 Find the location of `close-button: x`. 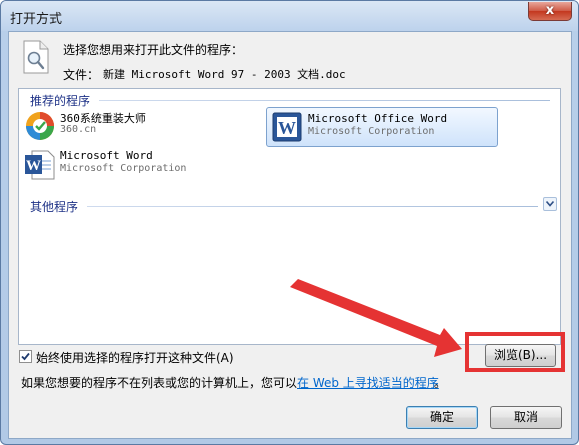

close-button: x is located at coordinates (550, 11).